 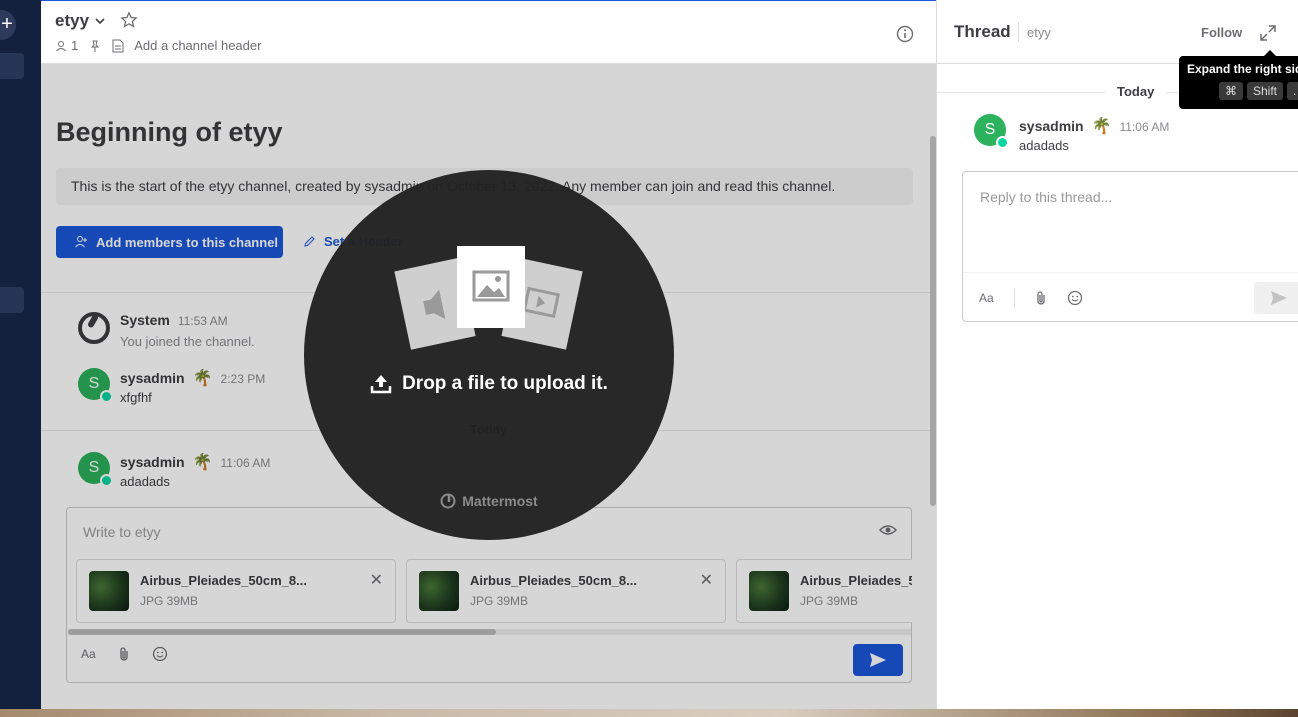 I want to click on brand: Mattermost, so click(x=489, y=501).